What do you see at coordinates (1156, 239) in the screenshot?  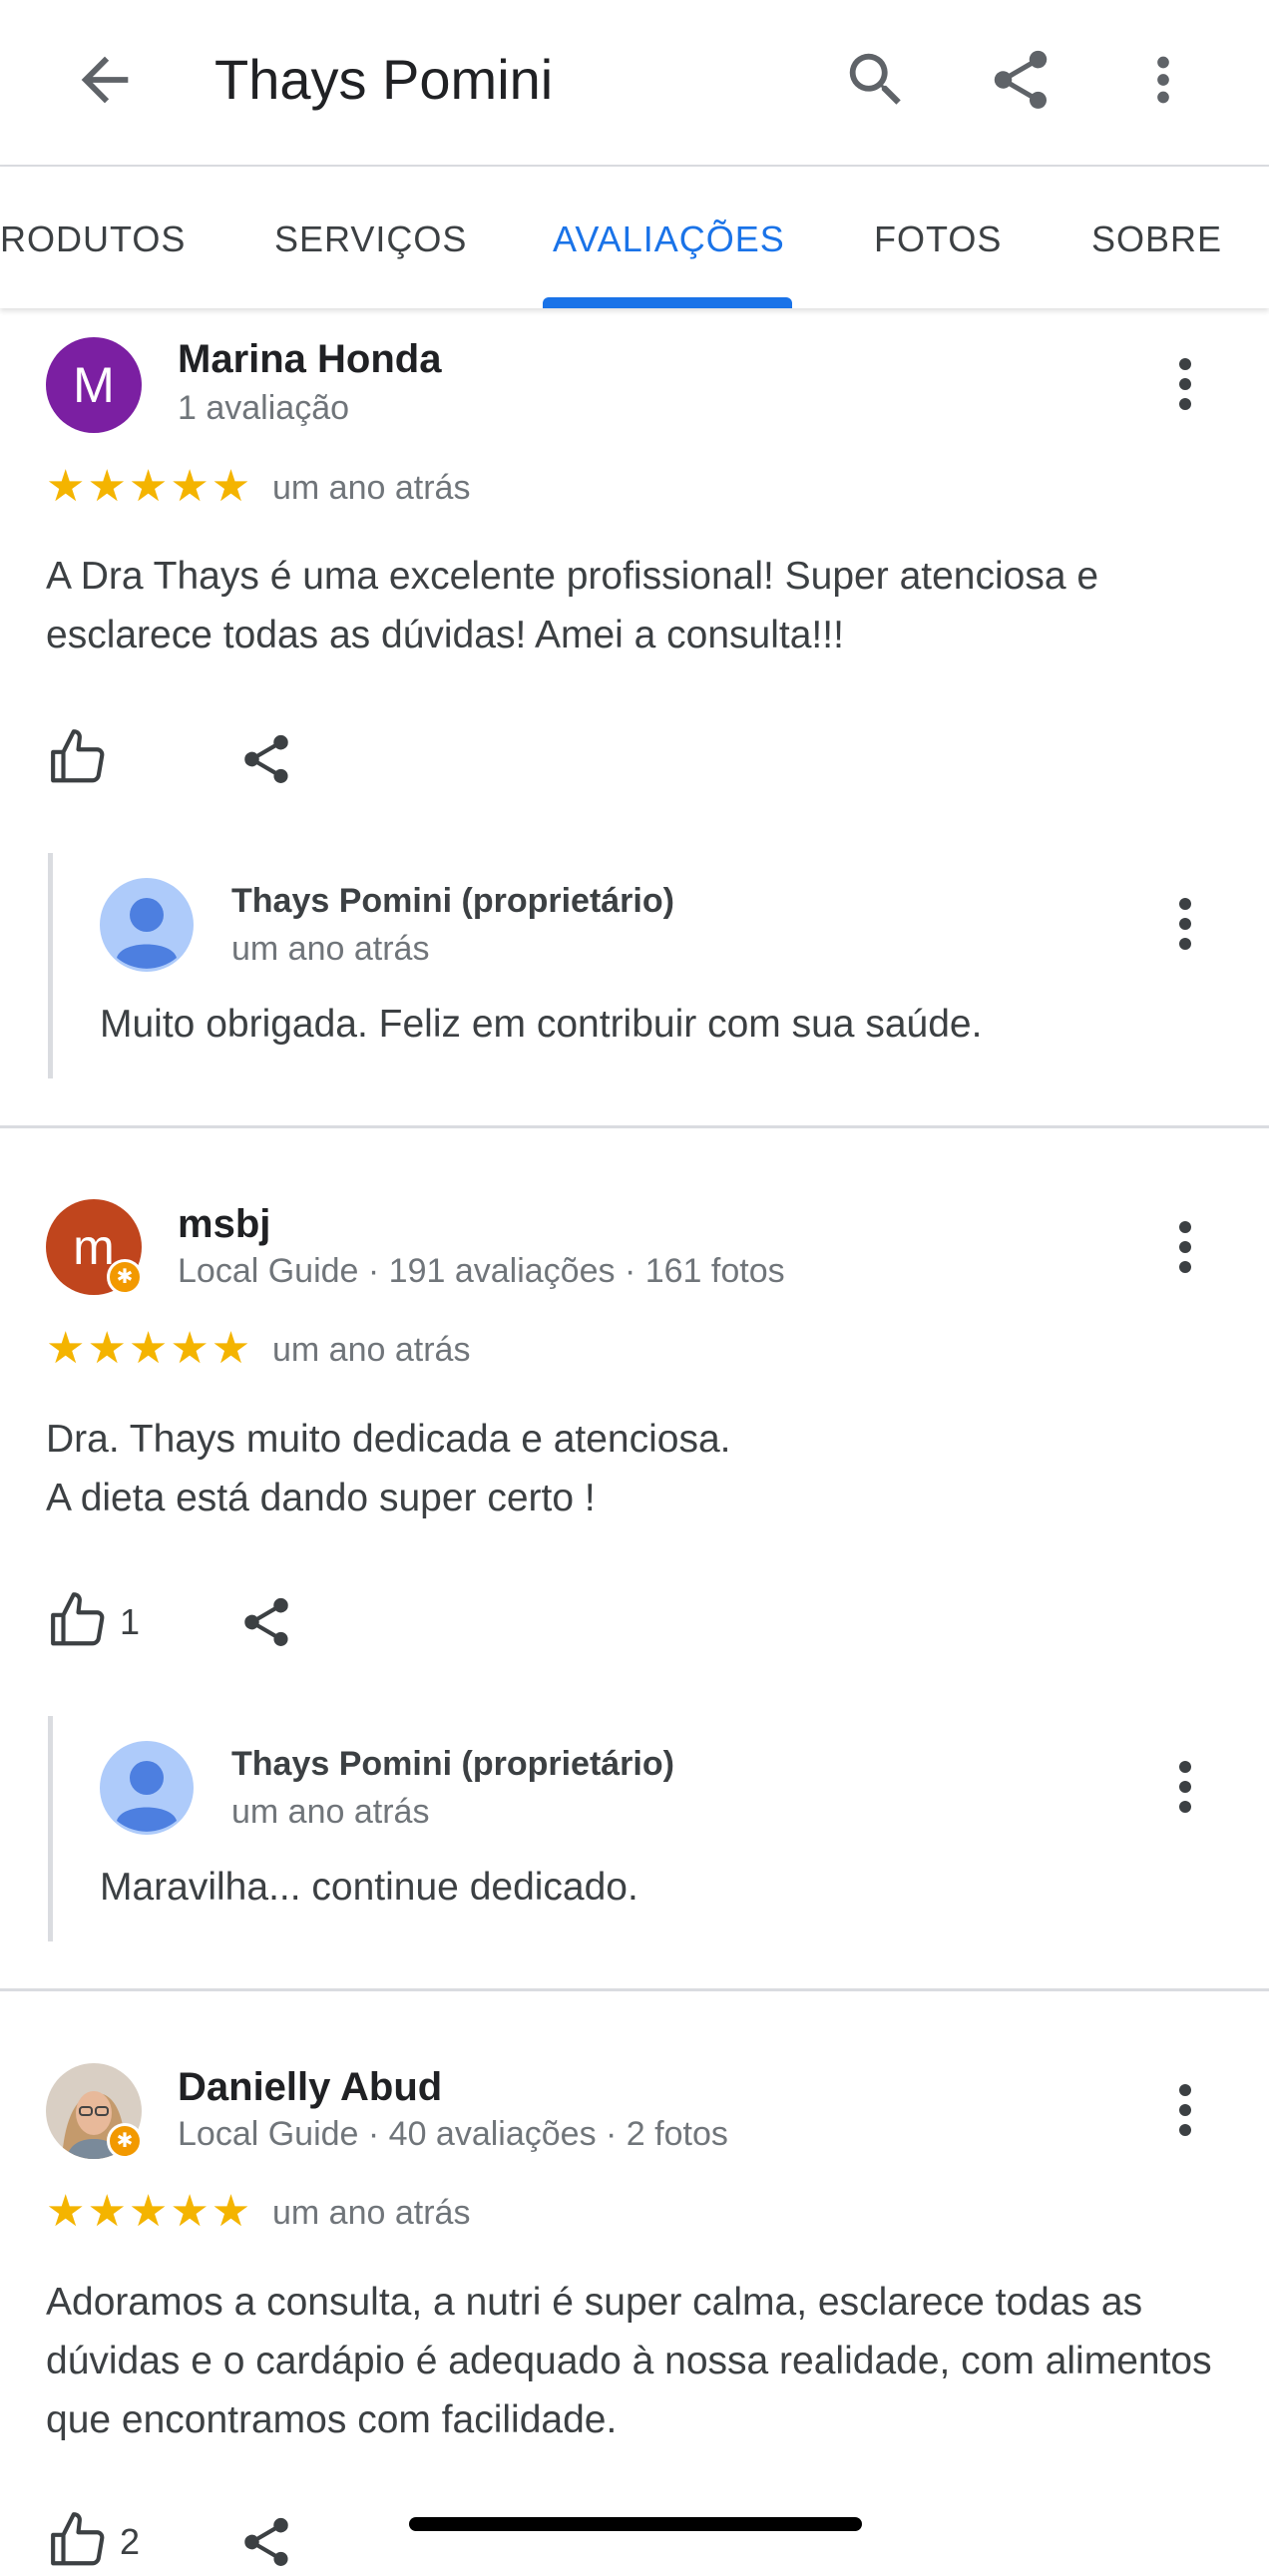 I see `tab-sobre: SOBRE` at bounding box center [1156, 239].